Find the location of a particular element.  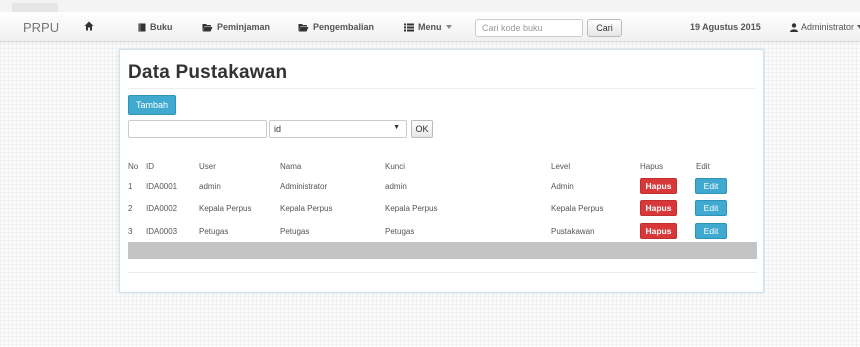

home-link is located at coordinates (89, 26).